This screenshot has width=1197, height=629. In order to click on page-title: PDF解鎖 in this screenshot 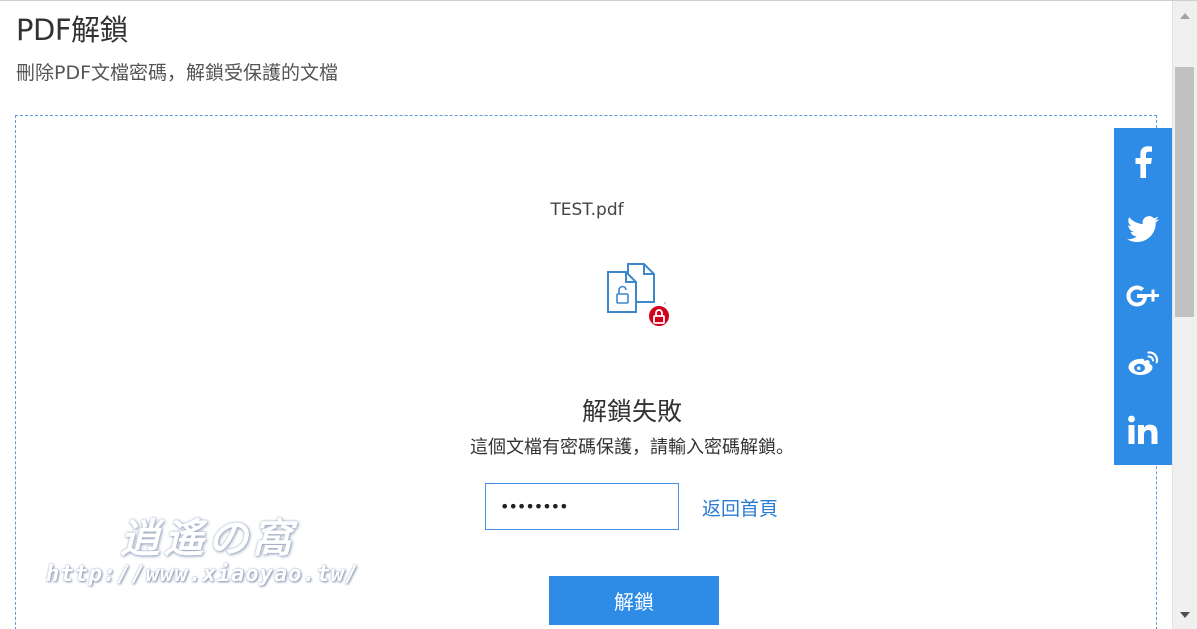, I will do `click(72, 30)`.